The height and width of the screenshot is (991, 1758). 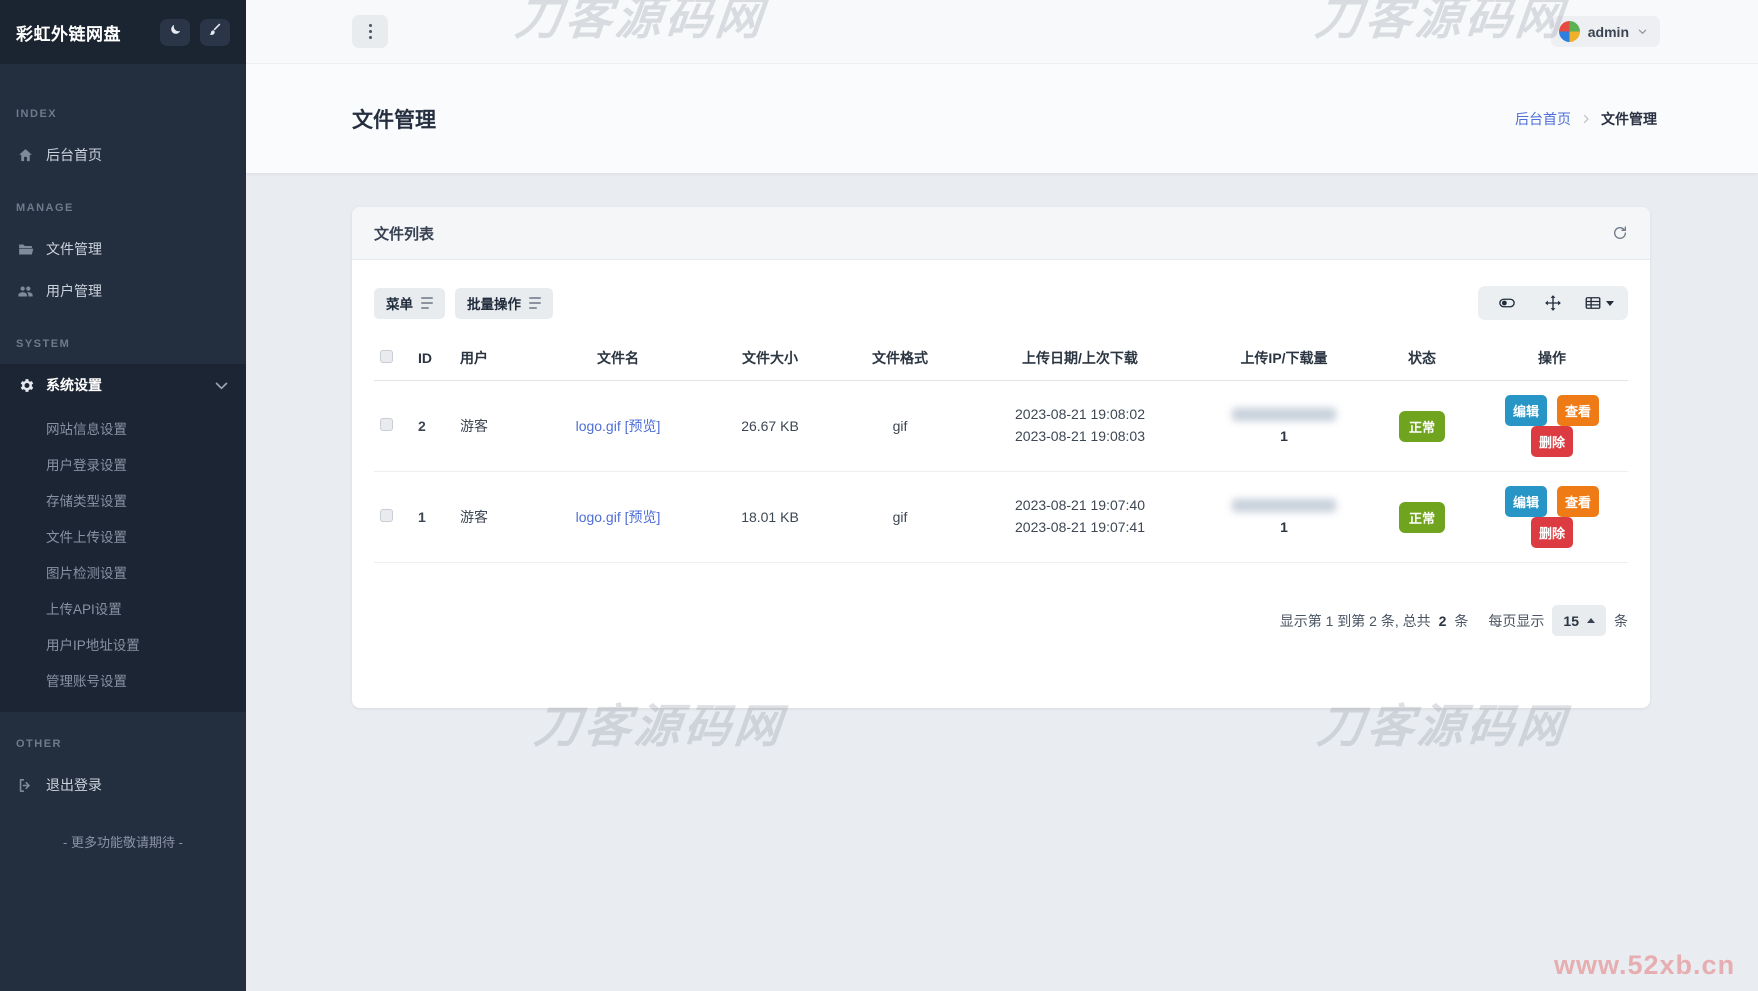 What do you see at coordinates (74, 291) in the screenshot?
I see `sidebar-item-label: 用户管理` at bounding box center [74, 291].